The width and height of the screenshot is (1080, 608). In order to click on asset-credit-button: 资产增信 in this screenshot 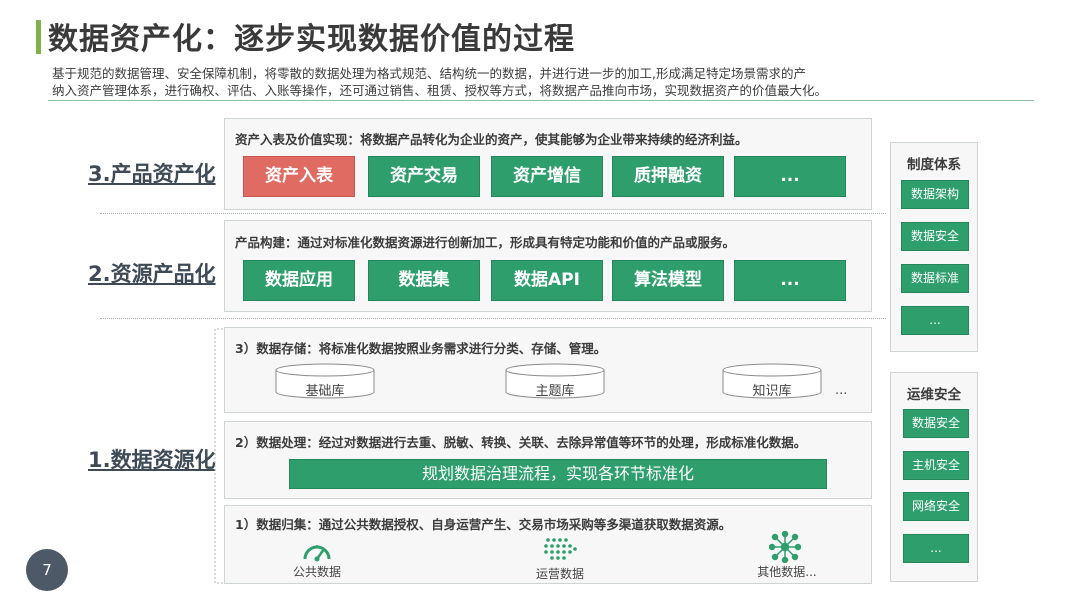, I will do `click(547, 176)`.